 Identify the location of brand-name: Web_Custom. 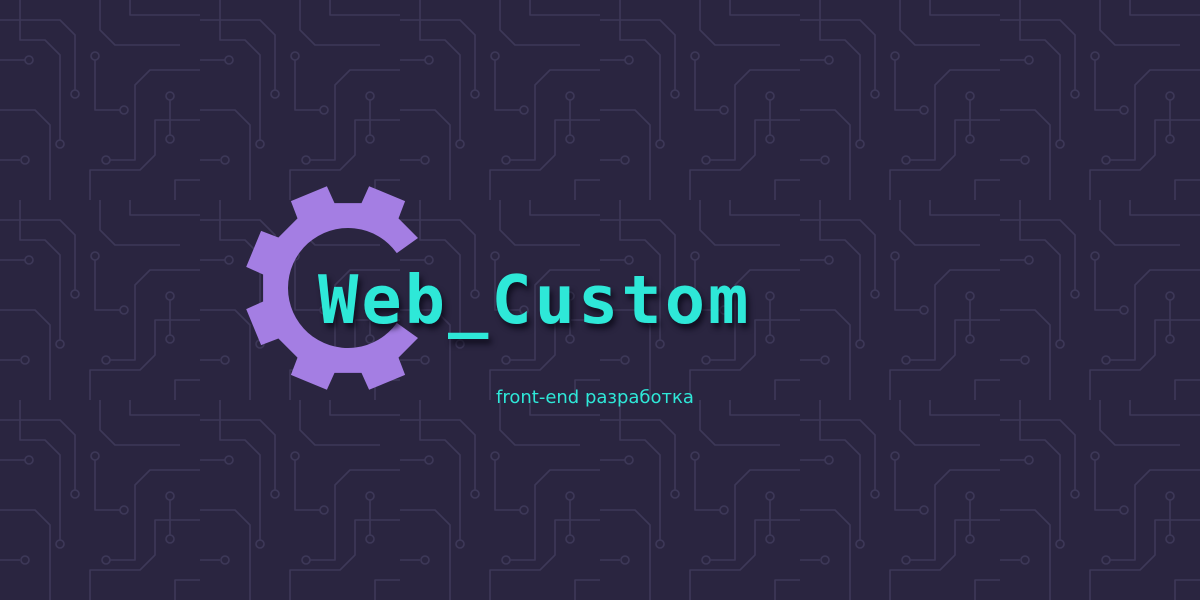
(535, 300).